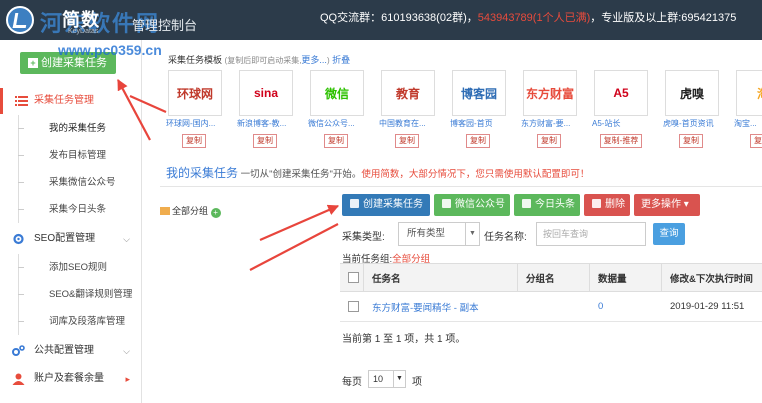 This screenshot has width=762, height=403. What do you see at coordinates (387, 379) in the screenshot?
I see `per-page-select: 10 ▼` at bounding box center [387, 379].